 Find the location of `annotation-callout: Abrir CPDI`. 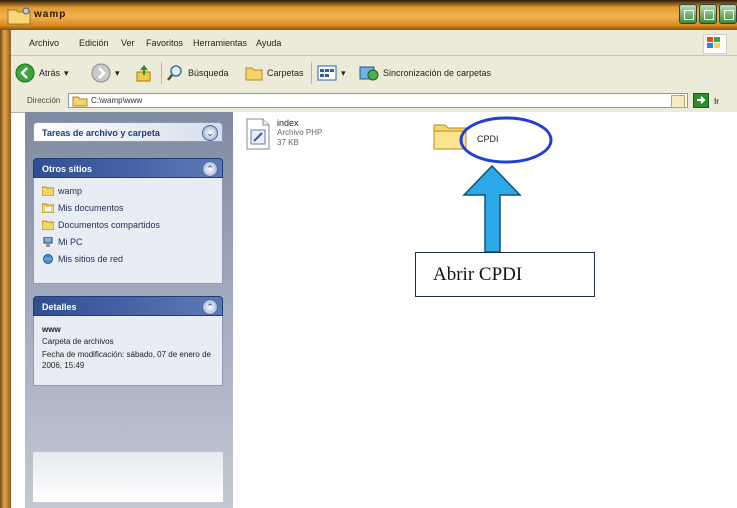

annotation-callout: Abrir CPDI is located at coordinates (505, 274).